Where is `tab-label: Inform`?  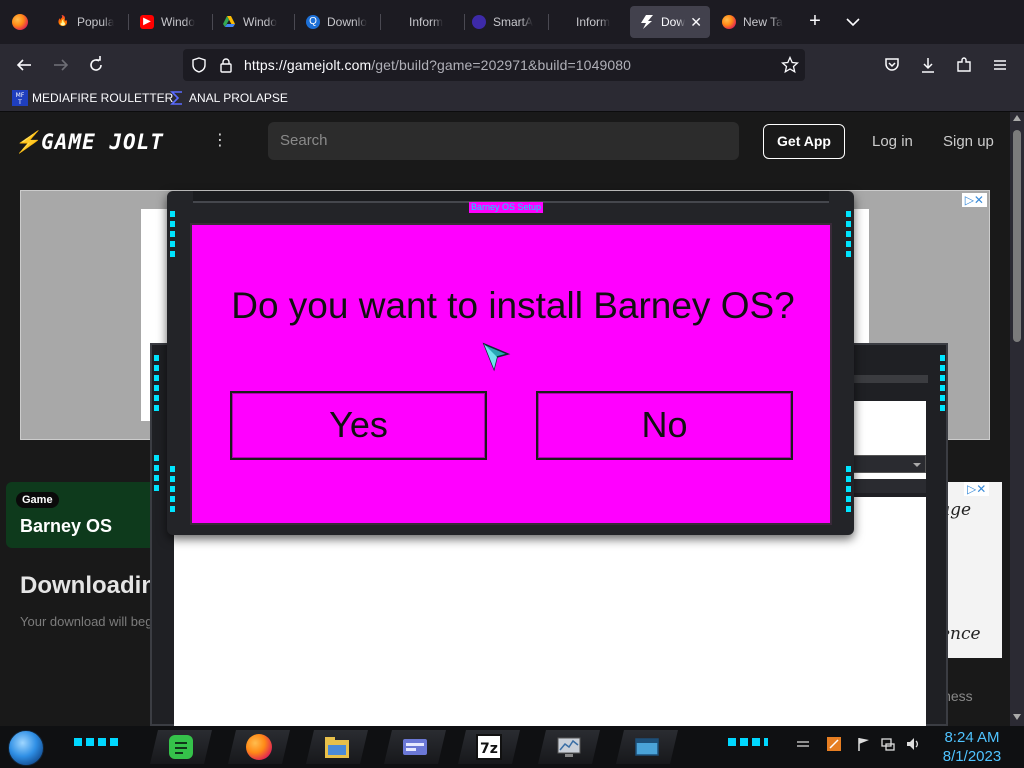 tab-label: Inform is located at coordinates (593, 22).